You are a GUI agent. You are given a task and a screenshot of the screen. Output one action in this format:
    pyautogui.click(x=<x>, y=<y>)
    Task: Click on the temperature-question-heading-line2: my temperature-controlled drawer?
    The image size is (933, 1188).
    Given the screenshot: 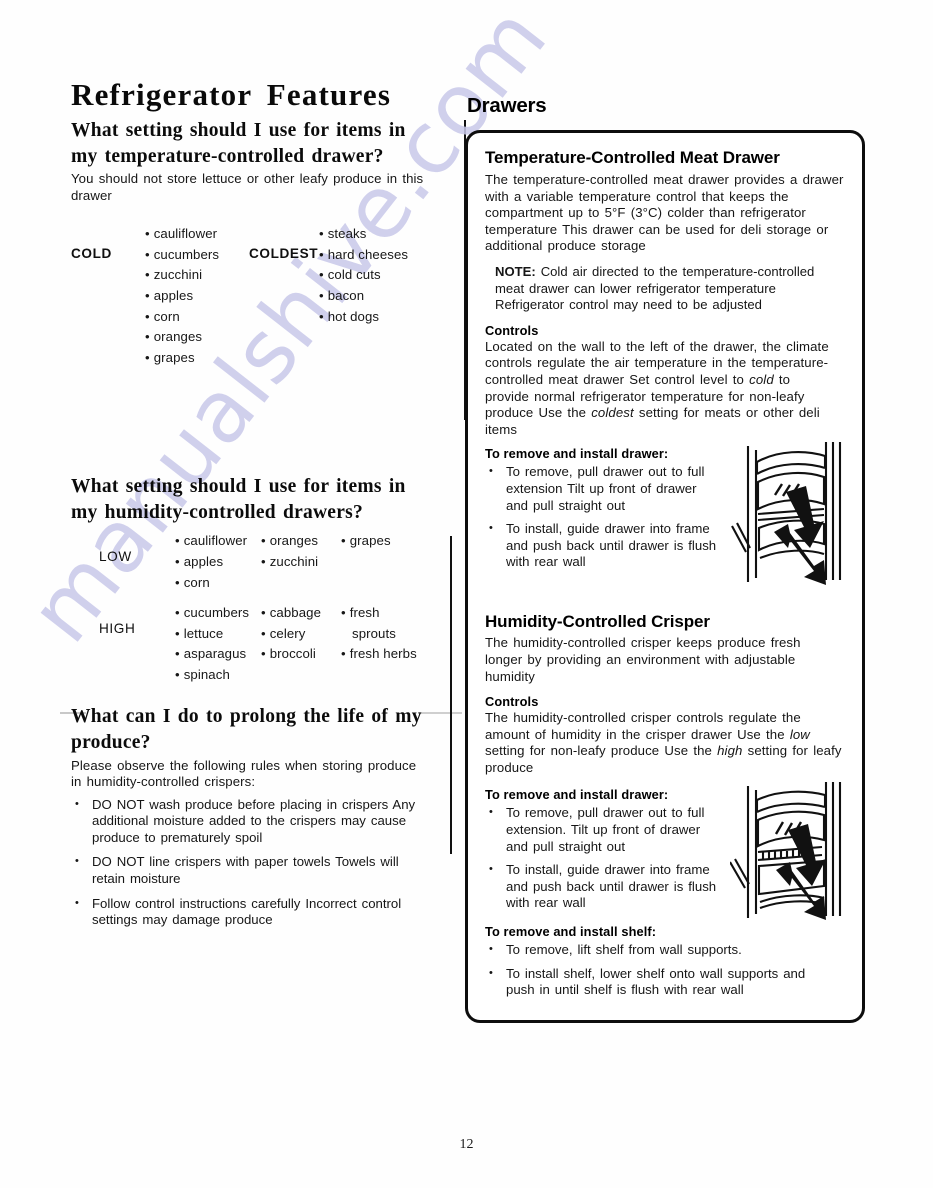 What is the action you would take?
    pyautogui.click(x=227, y=156)
    